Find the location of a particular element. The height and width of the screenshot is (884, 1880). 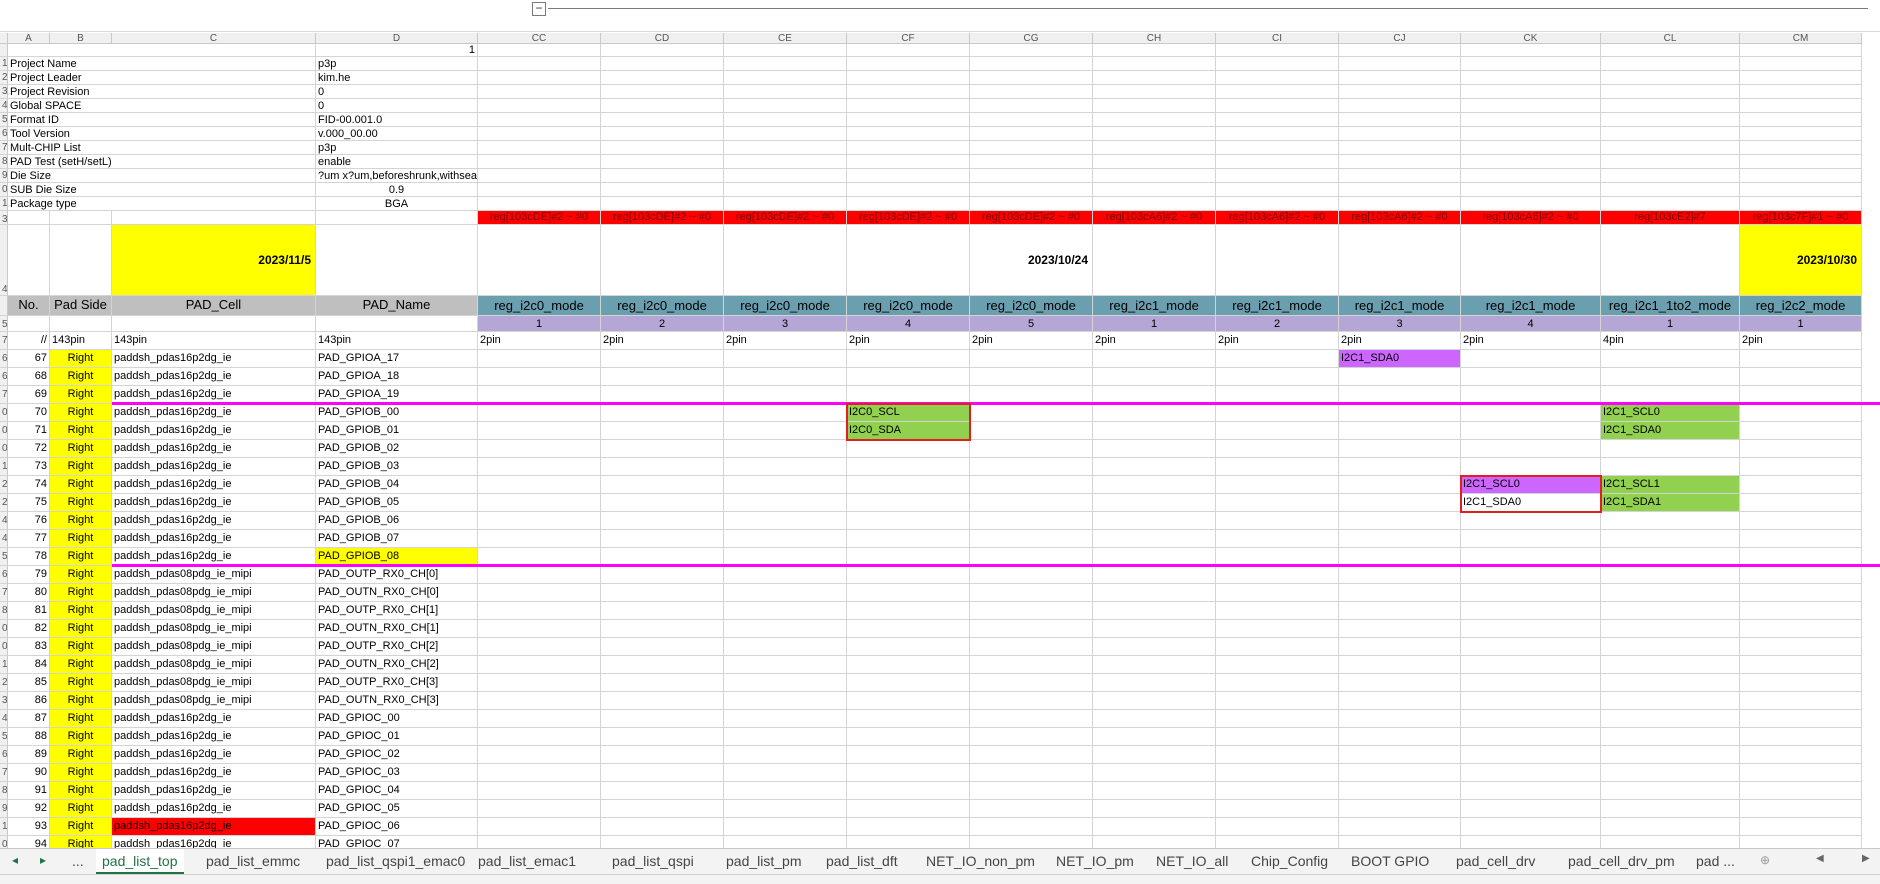

row-header: 1 is located at coordinates (4, 467).